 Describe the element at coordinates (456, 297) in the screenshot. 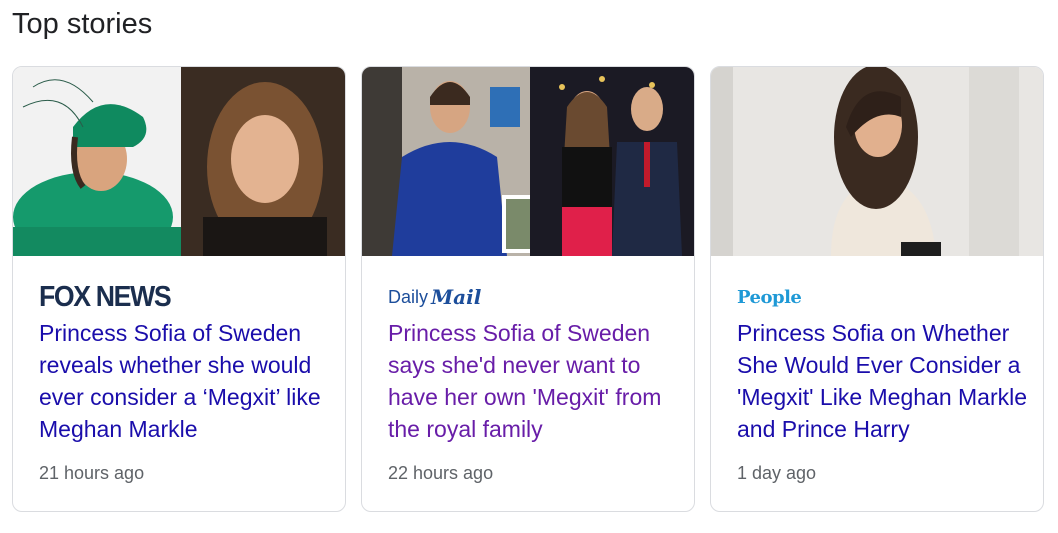

I see `publisher-name-part2: Mail` at that location.